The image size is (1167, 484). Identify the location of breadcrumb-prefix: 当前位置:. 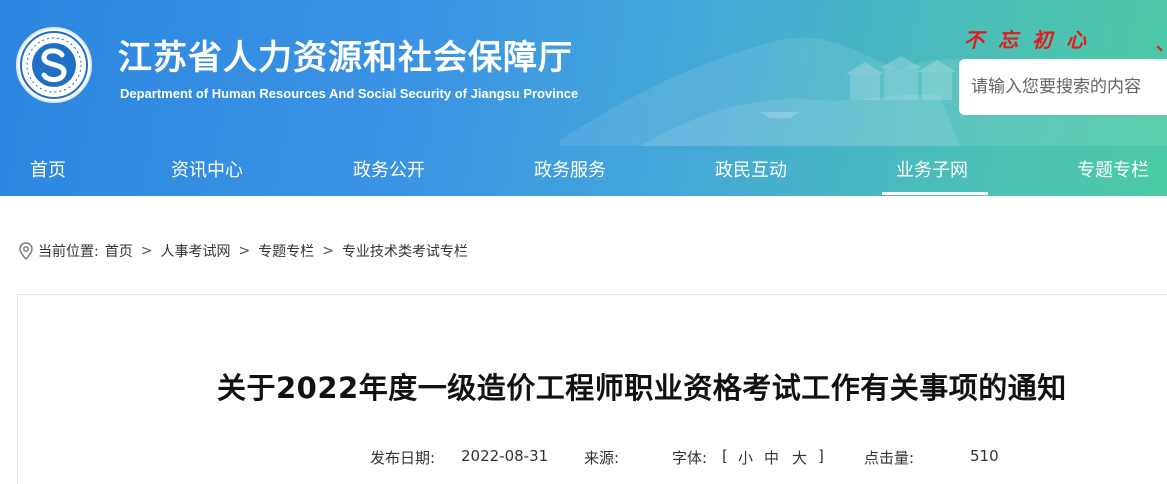
(68, 252).